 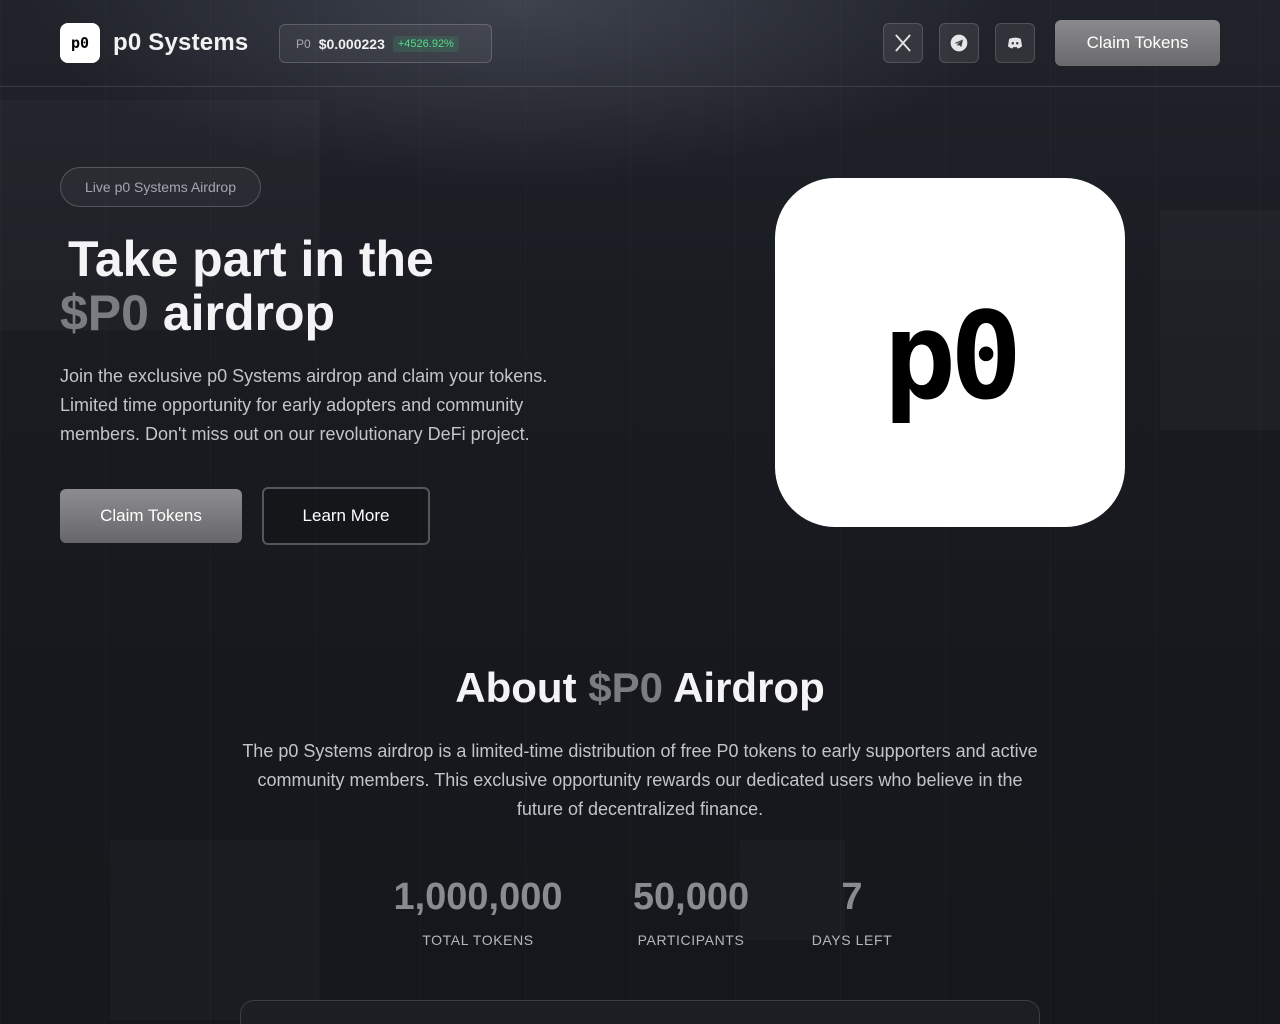 I want to click on hero-logo-image: p0, so click(x=950, y=352).